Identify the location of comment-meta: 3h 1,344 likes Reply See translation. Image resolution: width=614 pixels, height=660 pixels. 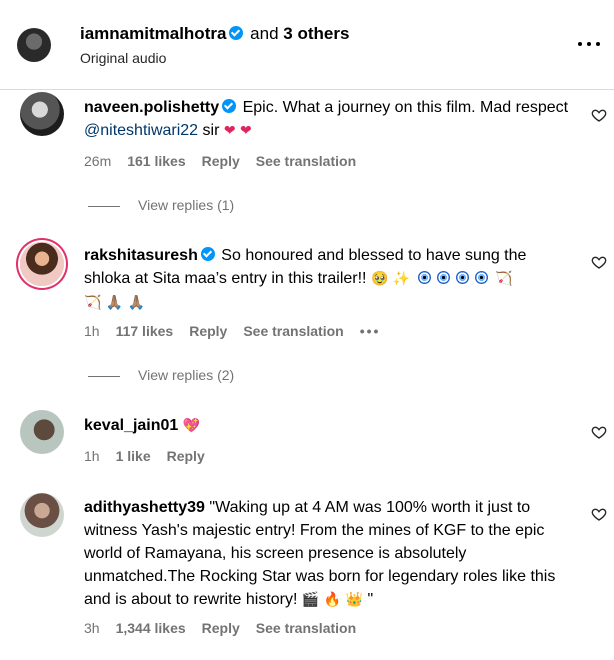
(228, 628).